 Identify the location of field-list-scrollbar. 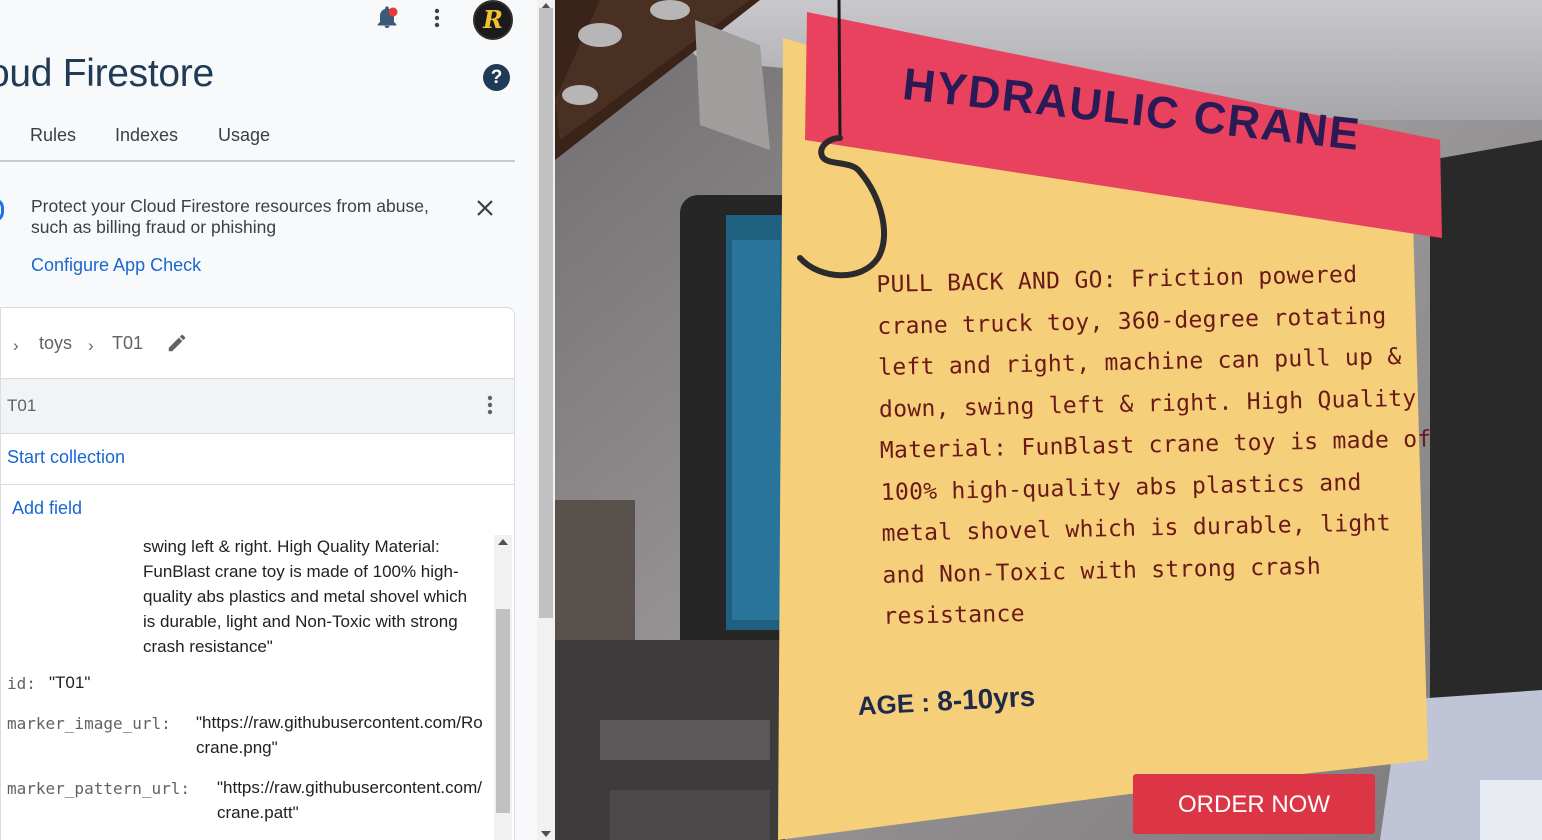
(503, 687).